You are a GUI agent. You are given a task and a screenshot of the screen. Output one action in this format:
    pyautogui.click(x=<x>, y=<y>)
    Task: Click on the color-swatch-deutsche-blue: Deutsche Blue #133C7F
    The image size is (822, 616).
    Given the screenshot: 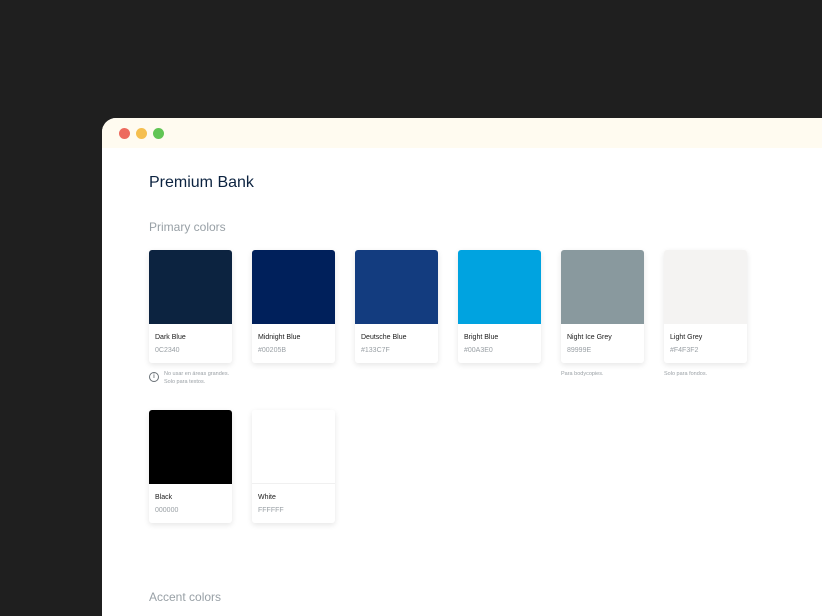 What is the action you would take?
    pyautogui.click(x=396, y=306)
    